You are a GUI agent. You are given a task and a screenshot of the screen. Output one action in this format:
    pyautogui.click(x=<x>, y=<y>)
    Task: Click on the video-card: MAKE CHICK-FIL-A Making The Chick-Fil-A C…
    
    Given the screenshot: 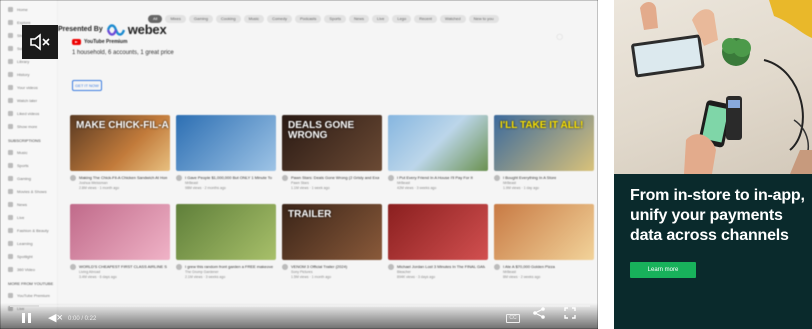 What is the action you would take?
    pyautogui.click(x=120, y=152)
    